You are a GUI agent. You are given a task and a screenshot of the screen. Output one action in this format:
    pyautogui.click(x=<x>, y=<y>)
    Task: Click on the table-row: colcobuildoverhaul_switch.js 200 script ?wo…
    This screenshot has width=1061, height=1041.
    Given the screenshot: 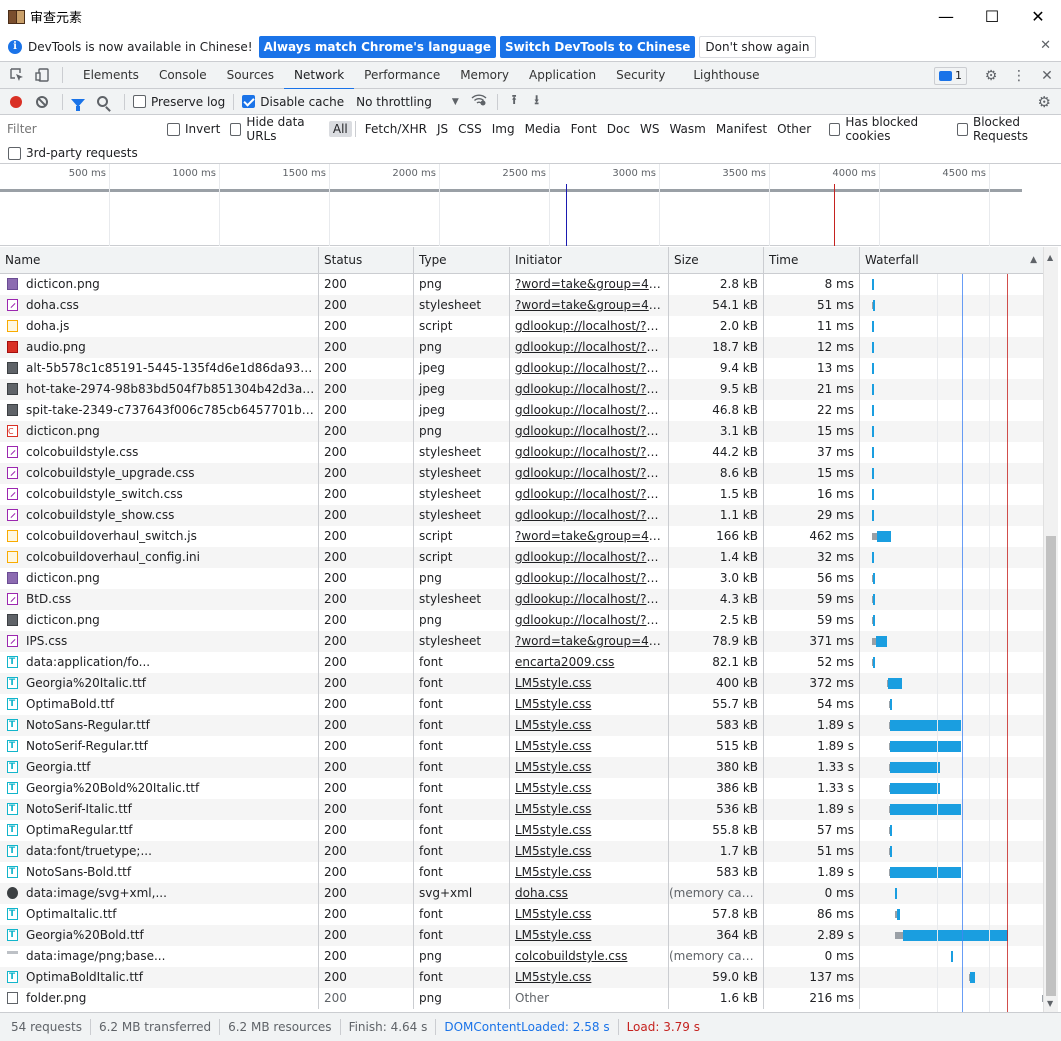 What is the action you would take?
    pyautogui.click(x=521, y=536)
    